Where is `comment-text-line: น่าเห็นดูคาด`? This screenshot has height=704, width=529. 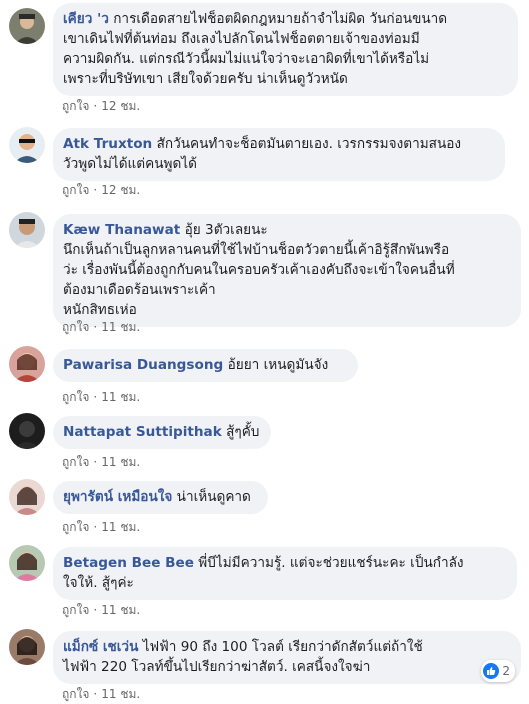 comment-text-line: น่าเห็นดูคาด is located at coordinates (213, 497).